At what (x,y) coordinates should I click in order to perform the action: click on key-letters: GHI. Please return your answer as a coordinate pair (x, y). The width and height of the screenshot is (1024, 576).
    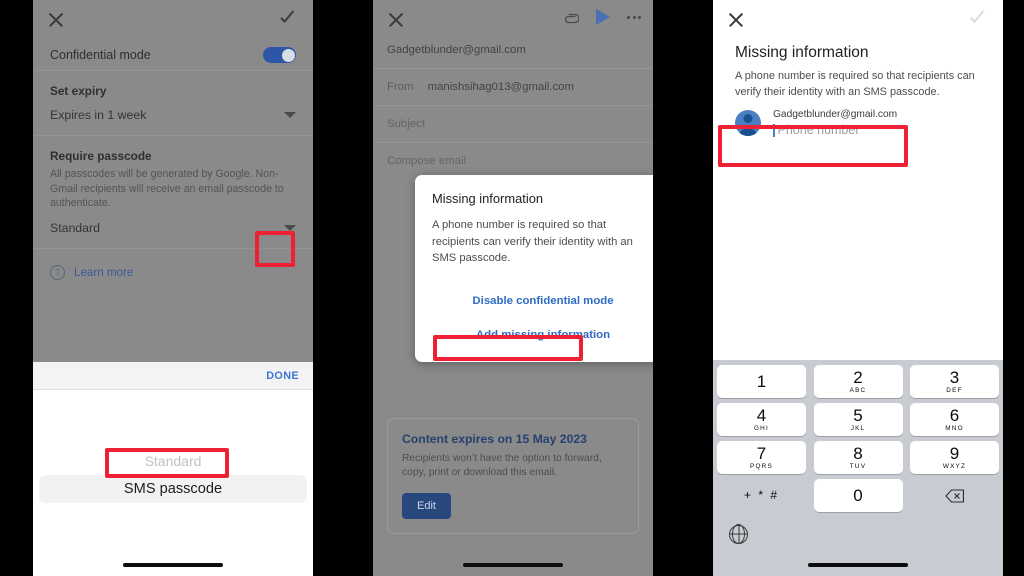
    Looking at the image, I should click on (761, 428).